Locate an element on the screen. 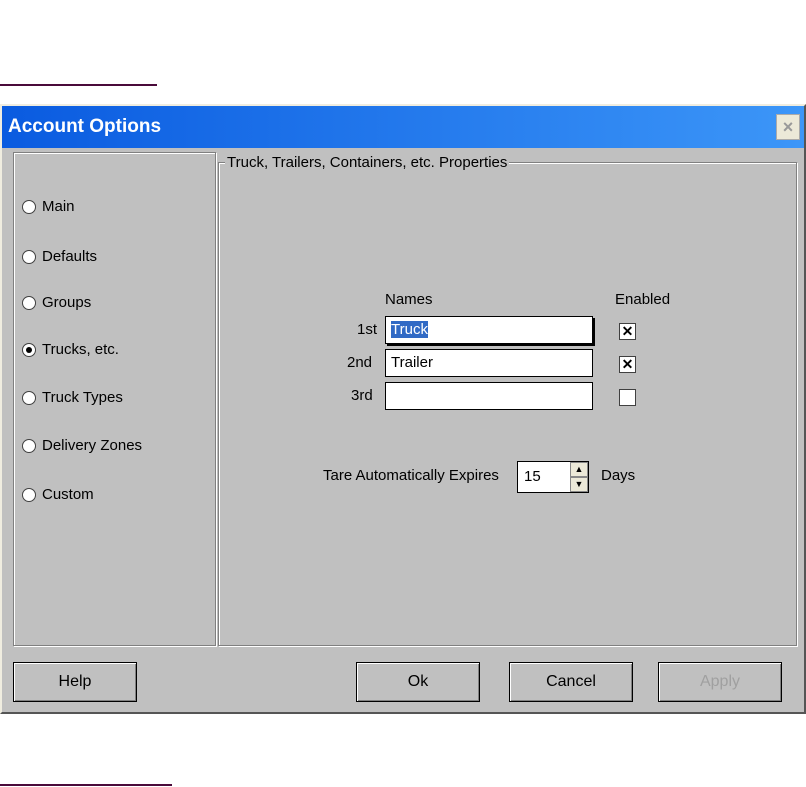 The width and height of the screenshot is (806, 787). cancel-label: Cancel is located at coordinates (571, 681).